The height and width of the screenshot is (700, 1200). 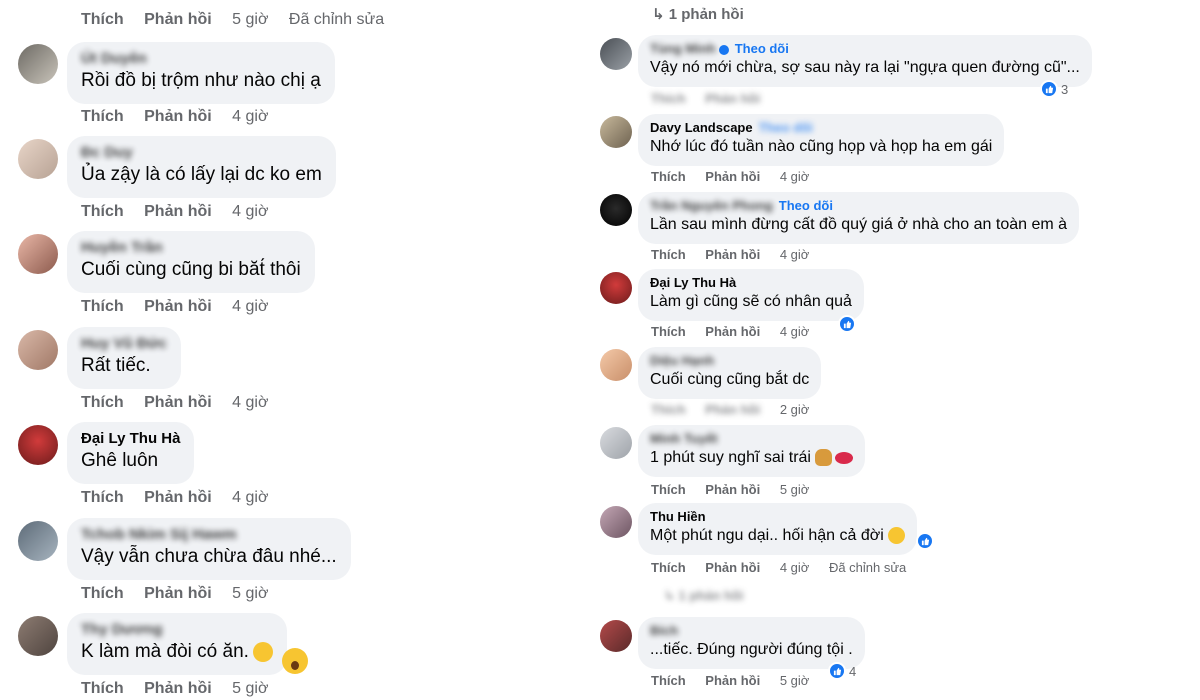 What do you see at coordinates (777, 517) in the screenshot?
I see `commenter-name: Thu Hiền` at bounding box center [777, 517].